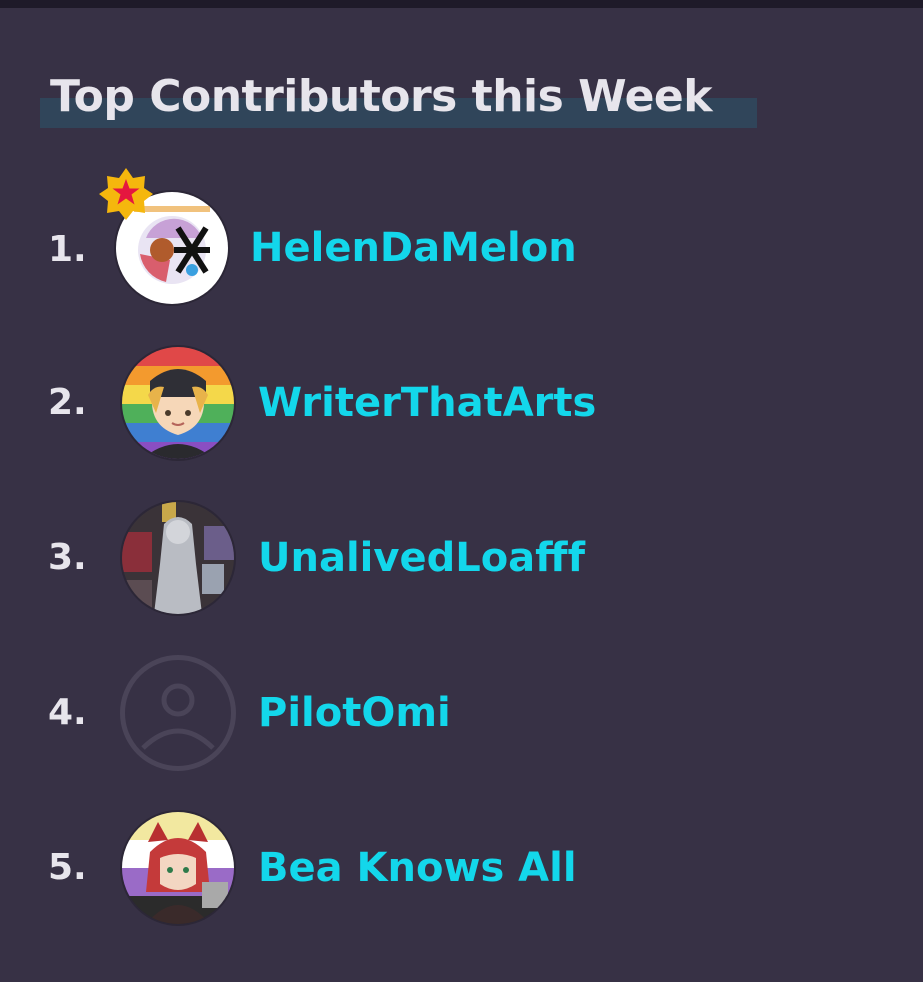  I want to click on contributor-name: Bea Knows All, so click(417, 868).